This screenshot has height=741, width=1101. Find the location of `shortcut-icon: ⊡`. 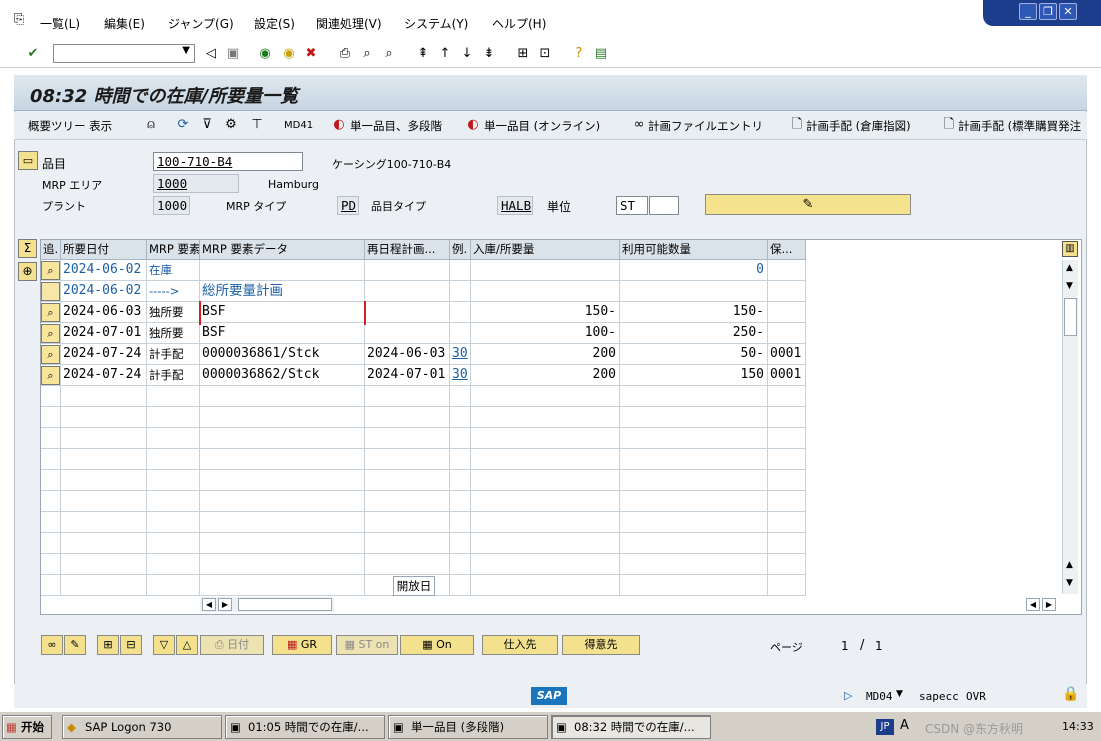

shortcut-icon: ⊡ is located at coordinates (545, 54).